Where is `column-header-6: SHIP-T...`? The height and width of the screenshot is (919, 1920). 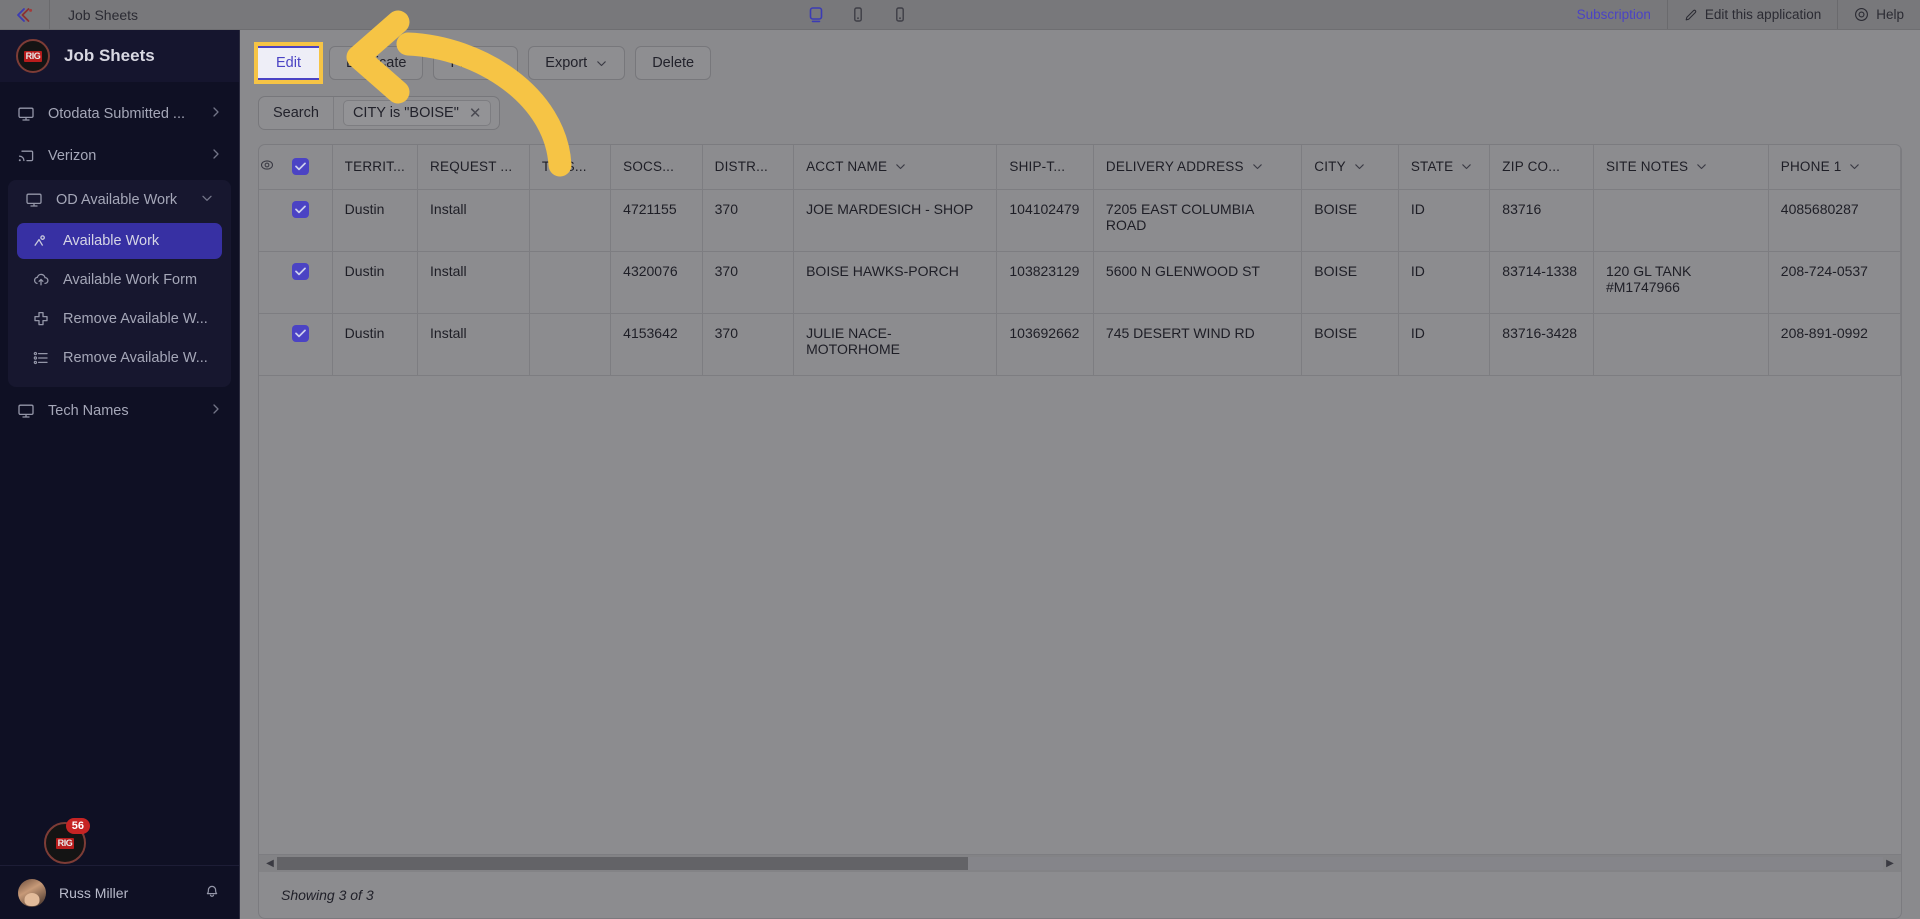
column-header-6: SHIP-T... is located at coordinates (1045, 167).